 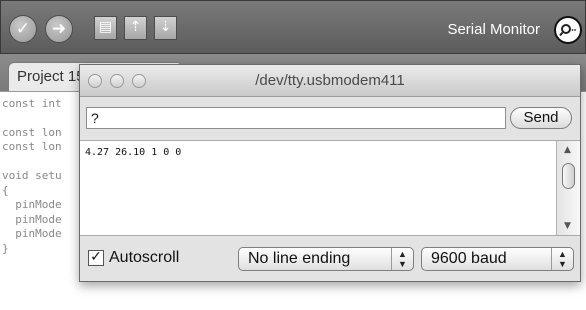 I want to click on serial-monitor-button, so click(x=568, y=30).